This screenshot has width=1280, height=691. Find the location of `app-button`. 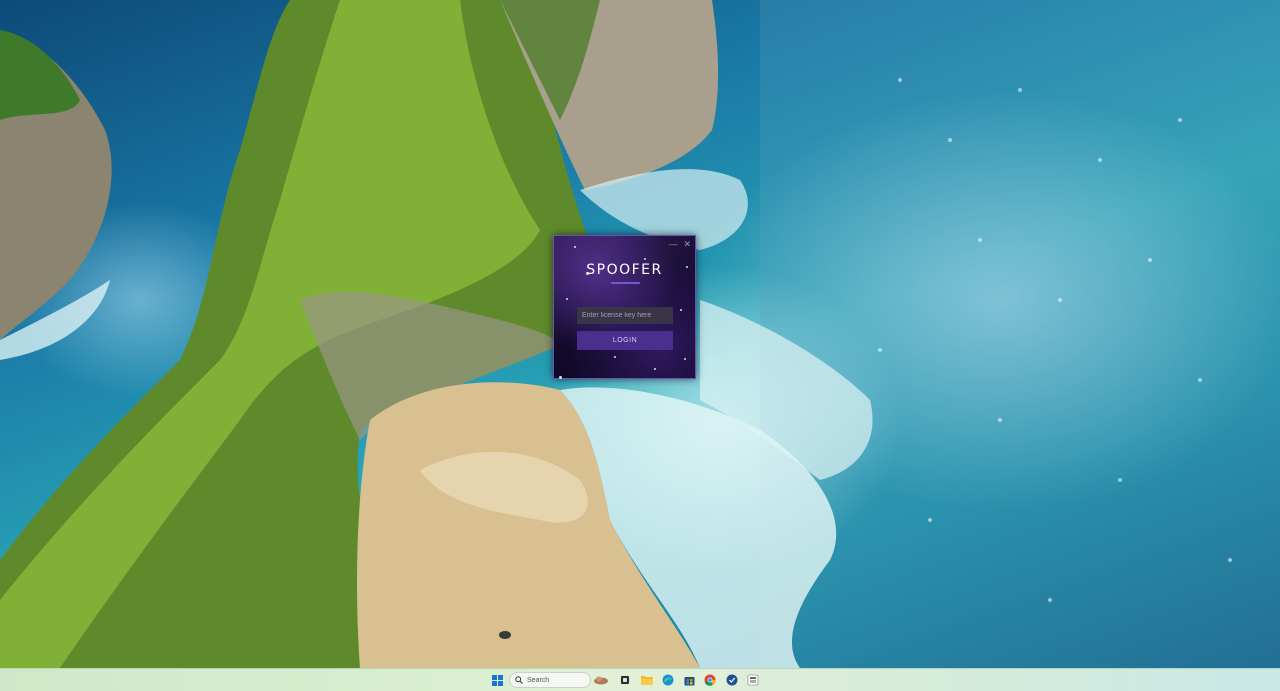

app-button is located at coordinates (732, 680).